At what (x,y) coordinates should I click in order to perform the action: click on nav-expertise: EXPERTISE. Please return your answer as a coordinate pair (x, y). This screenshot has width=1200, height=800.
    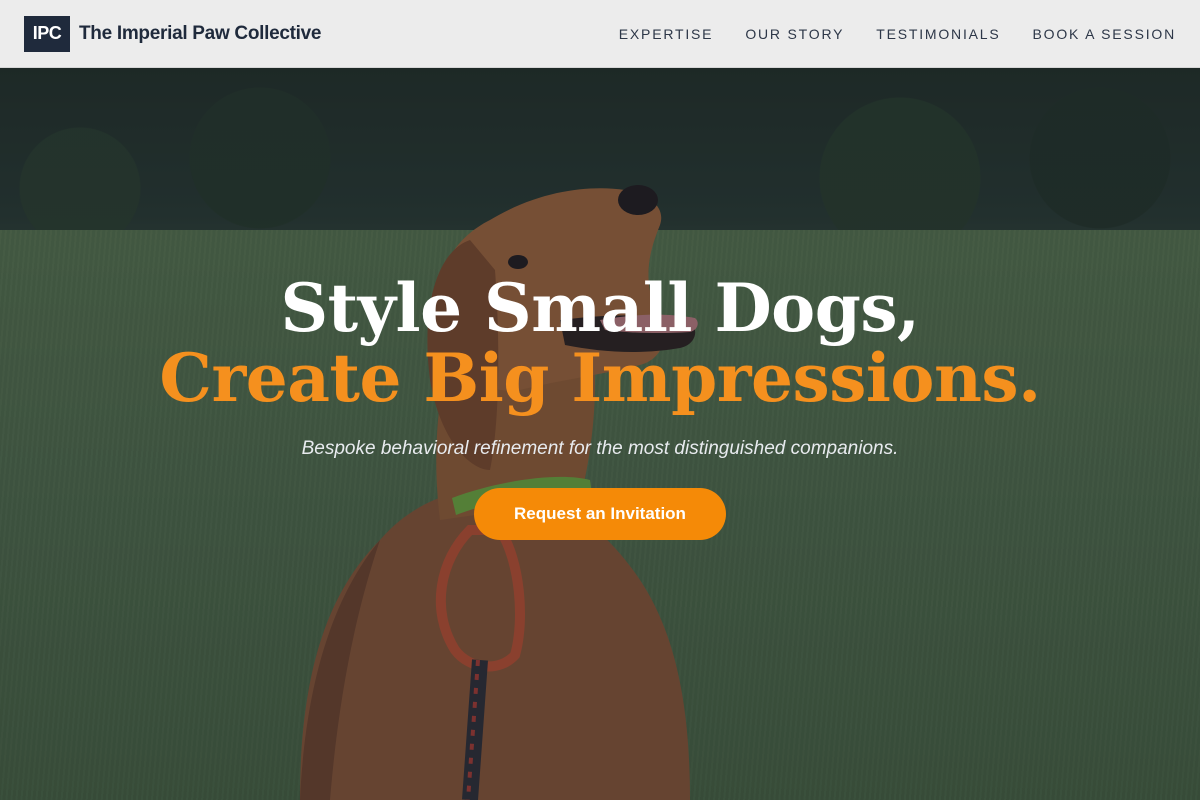
    Looking at the image, I should click on (666, 34).